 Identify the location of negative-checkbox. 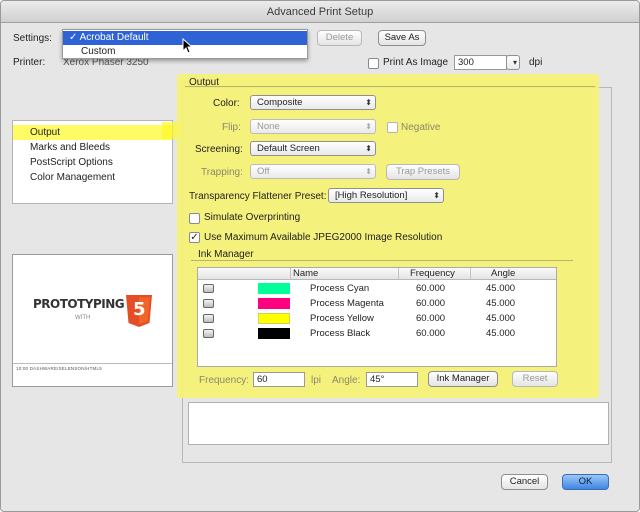
(392, 127).